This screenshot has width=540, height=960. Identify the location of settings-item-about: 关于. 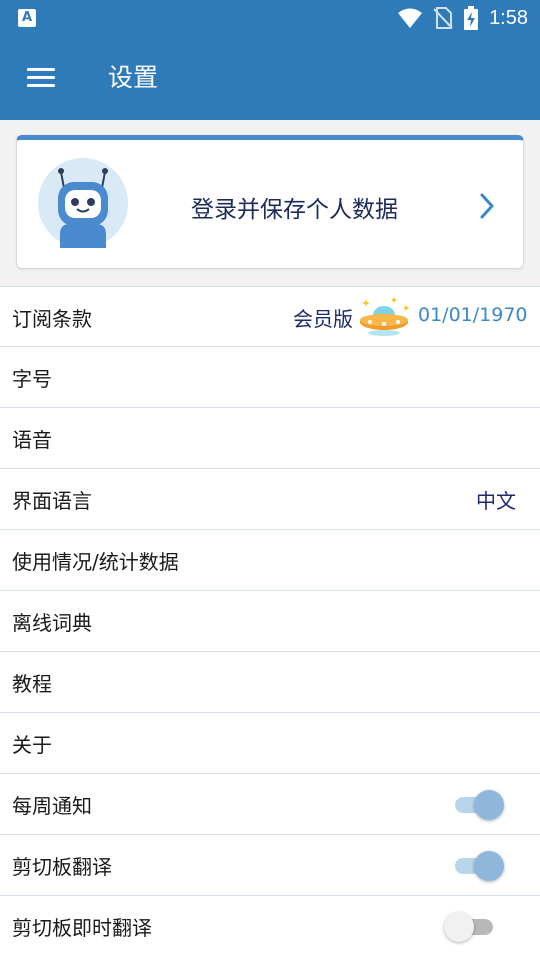
(270, 743).